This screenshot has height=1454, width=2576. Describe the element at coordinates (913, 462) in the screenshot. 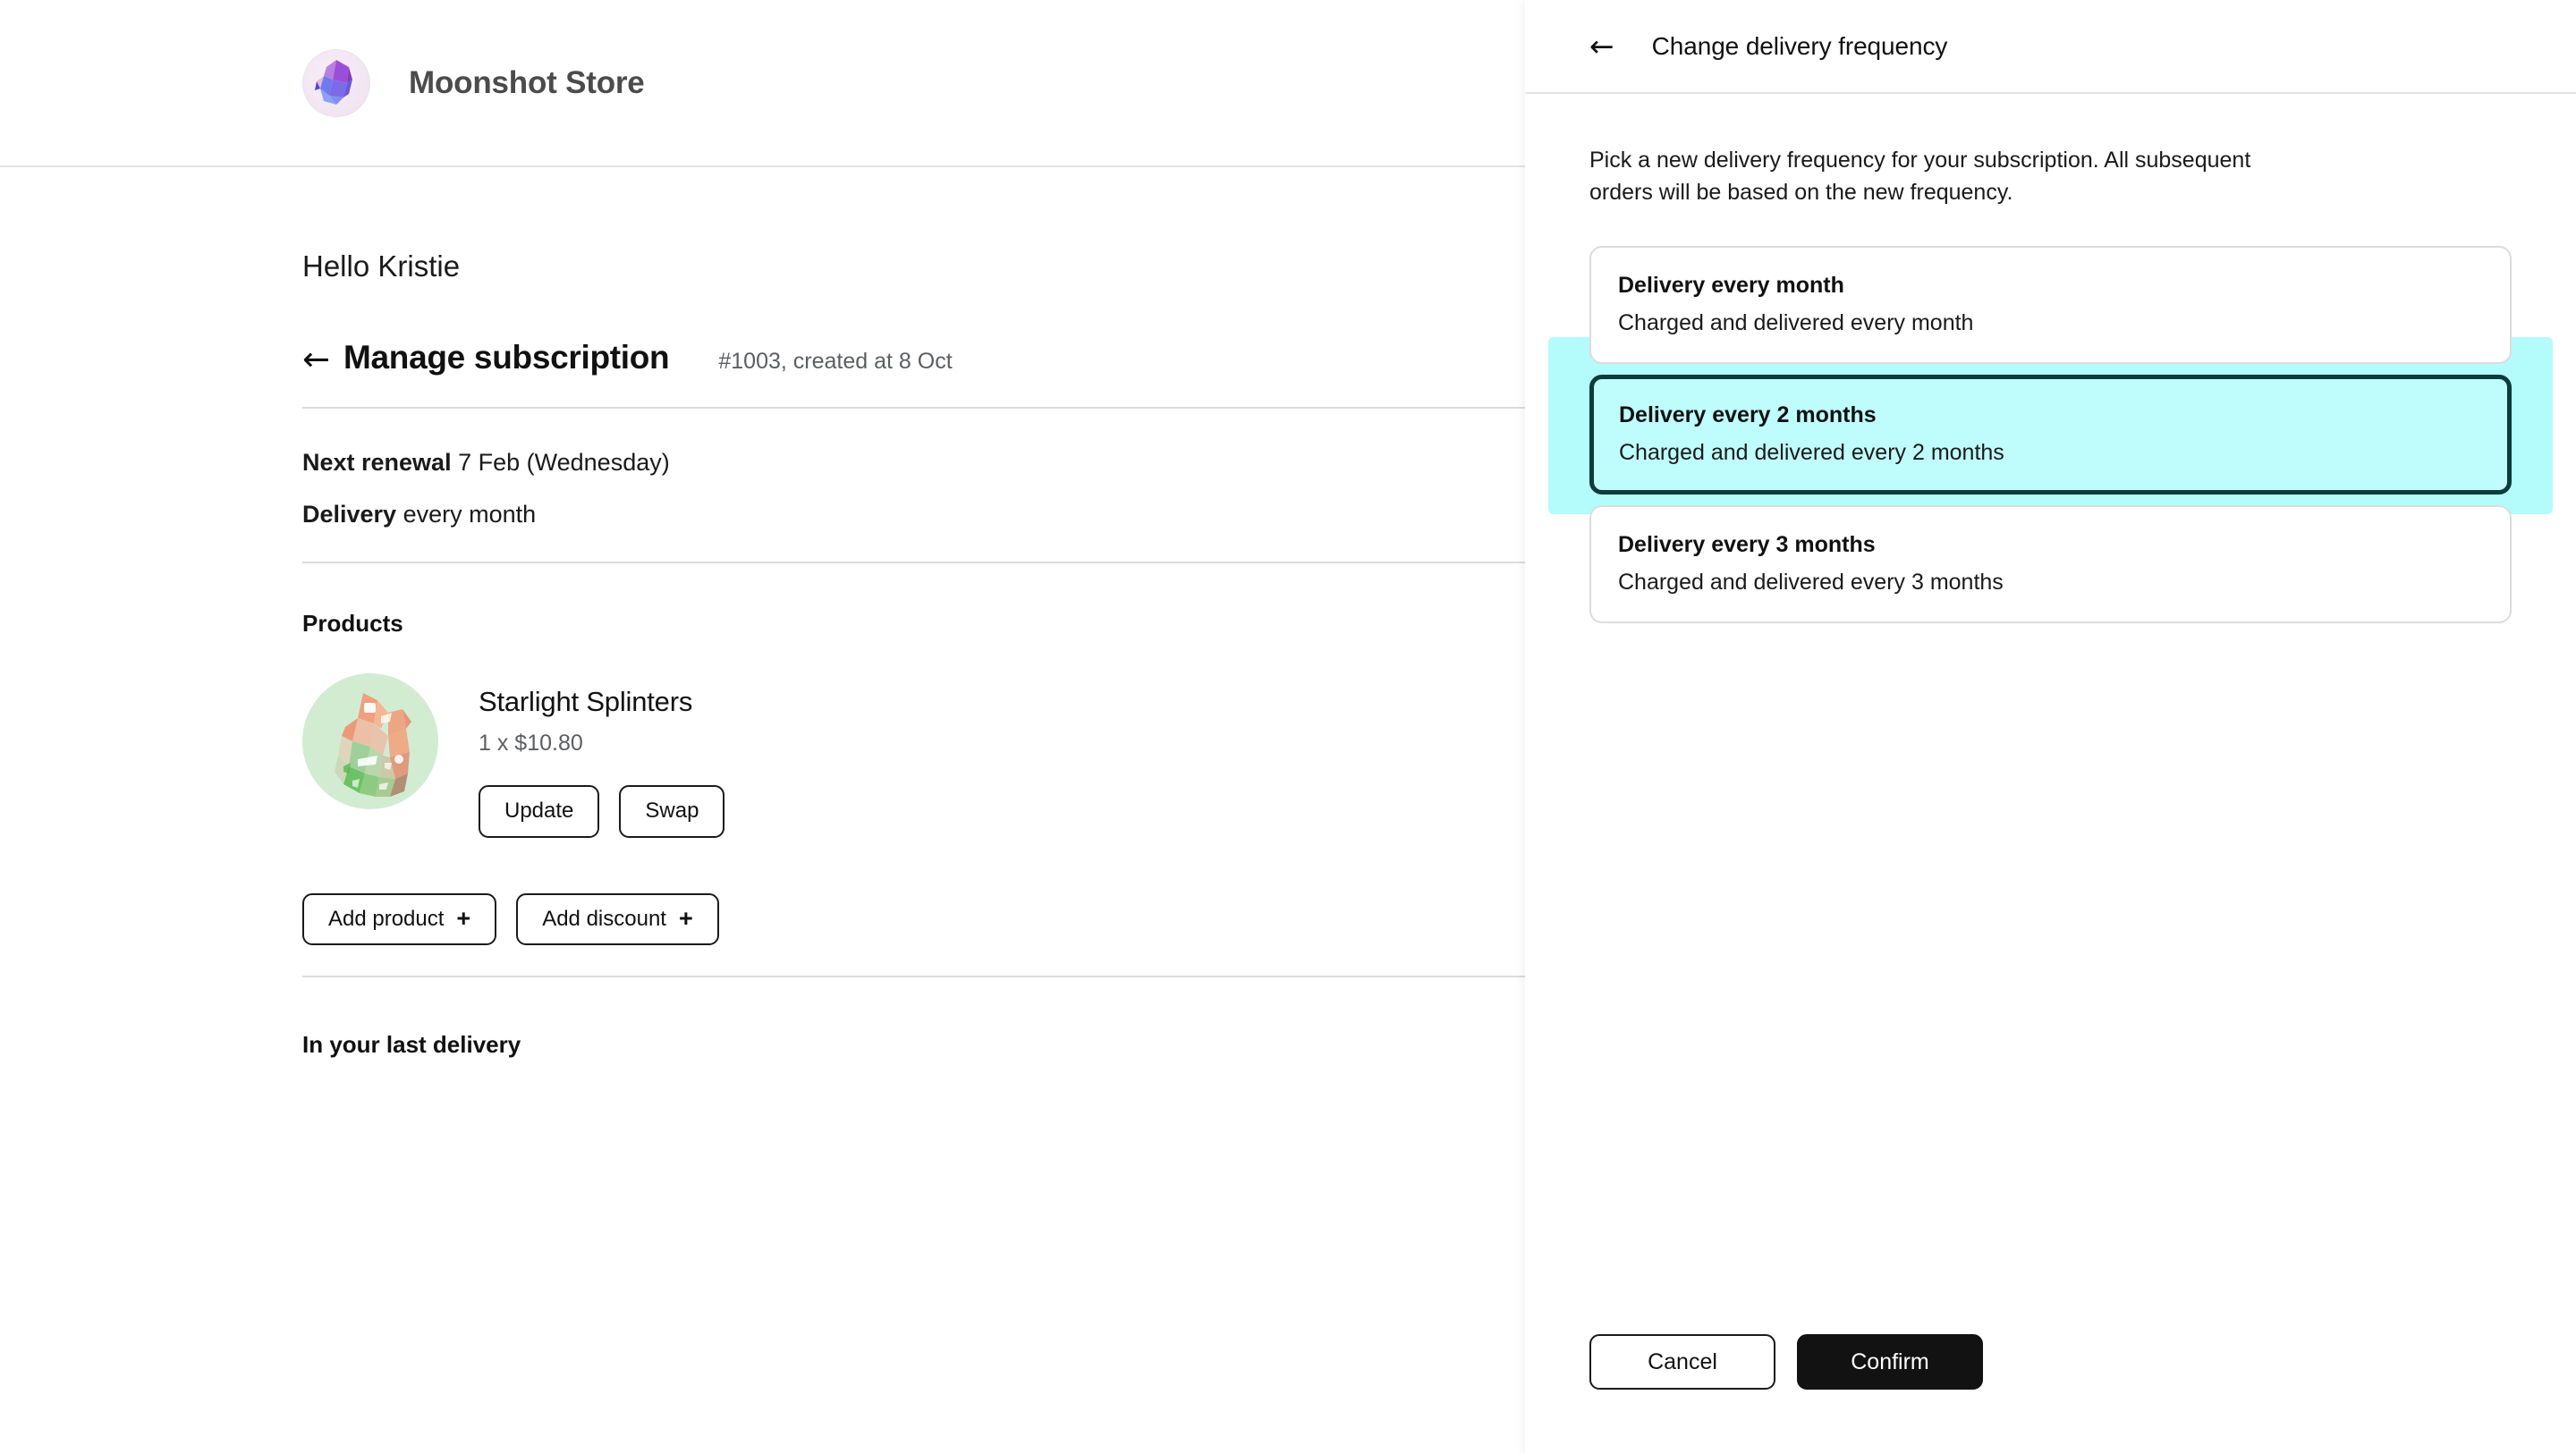

I see `fact-next-renewal: Next renewal 7 Feb (Wednesday)` at that location.